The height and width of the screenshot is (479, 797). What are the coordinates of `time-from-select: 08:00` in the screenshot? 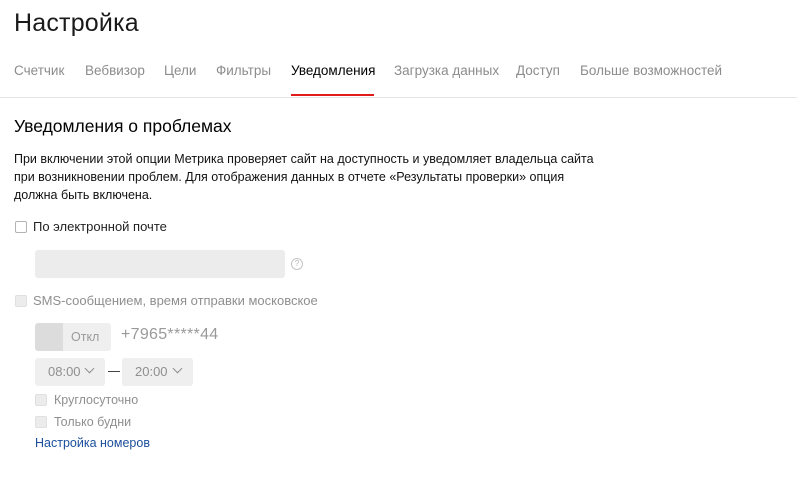 It's located at (70, 372).